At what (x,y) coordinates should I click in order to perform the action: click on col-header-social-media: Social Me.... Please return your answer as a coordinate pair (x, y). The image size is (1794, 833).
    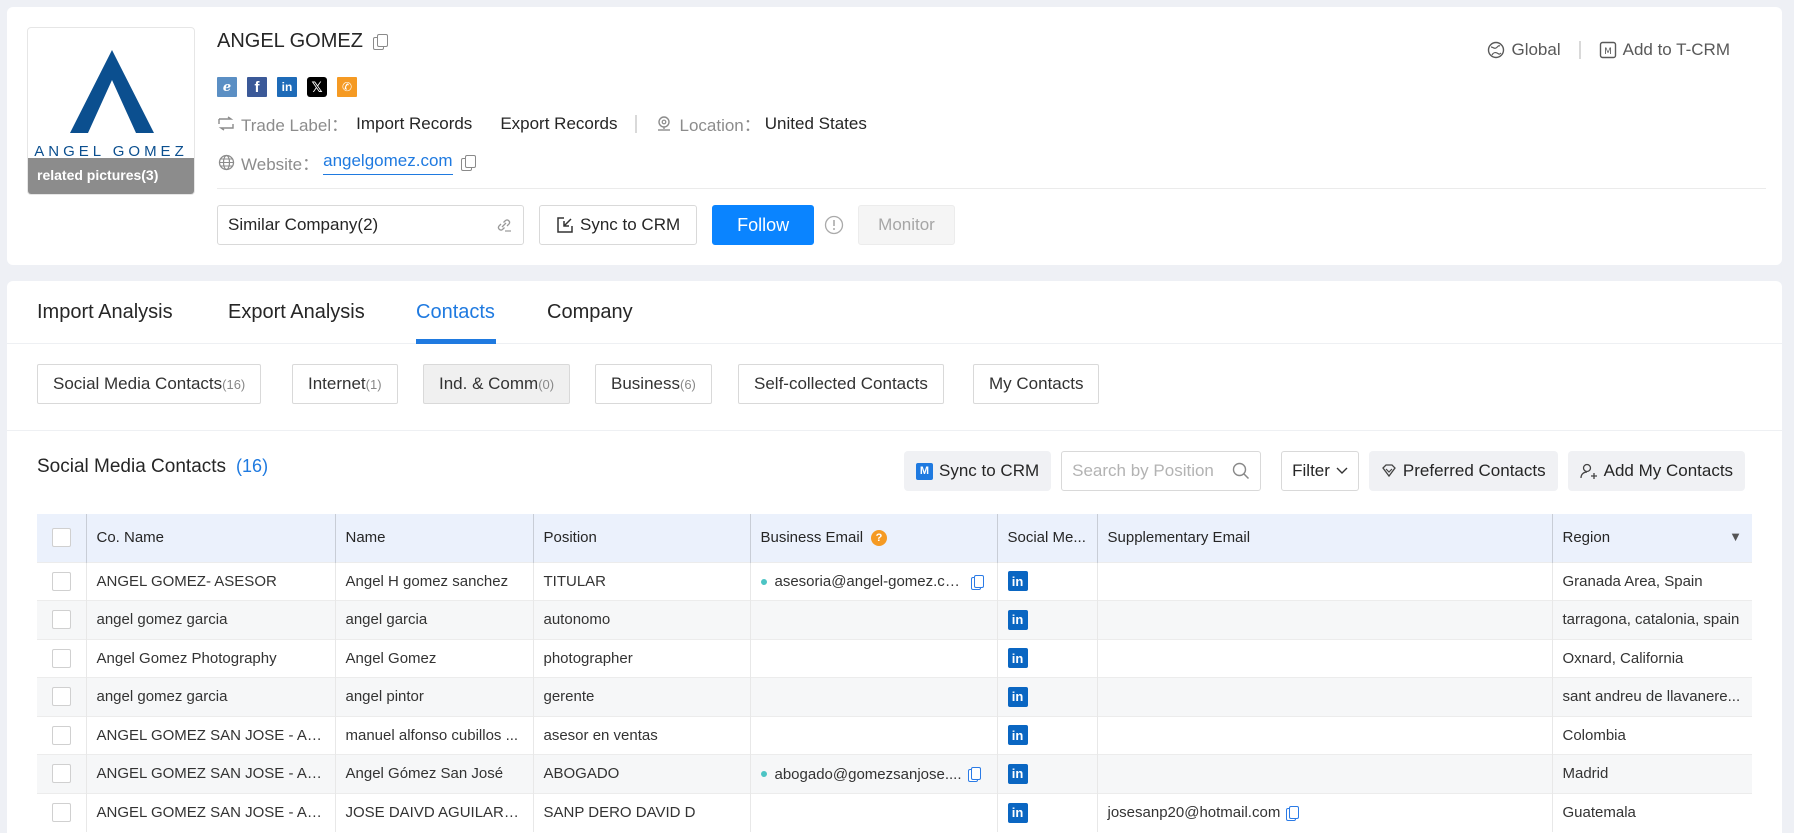
    Looking at the image, I should click on (1046, 538).